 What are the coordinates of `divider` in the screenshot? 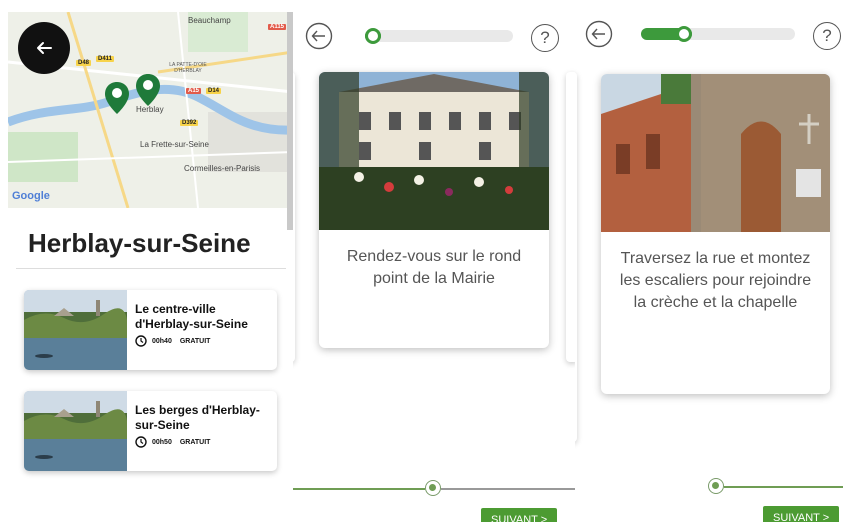 It's located at (151, 268).